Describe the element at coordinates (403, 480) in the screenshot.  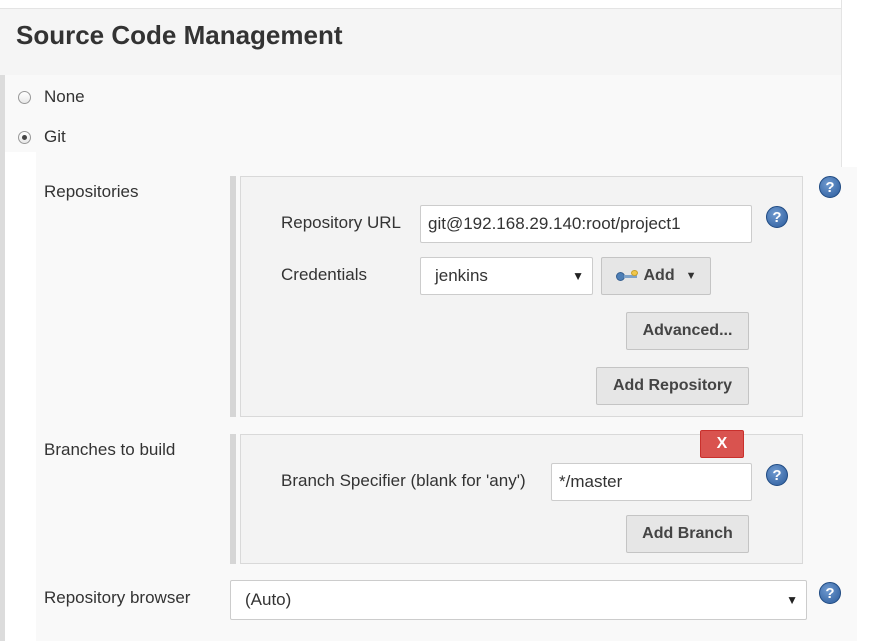
I see `branch-specifier-label: Branch Specifier (blank for 'any')` at that location.